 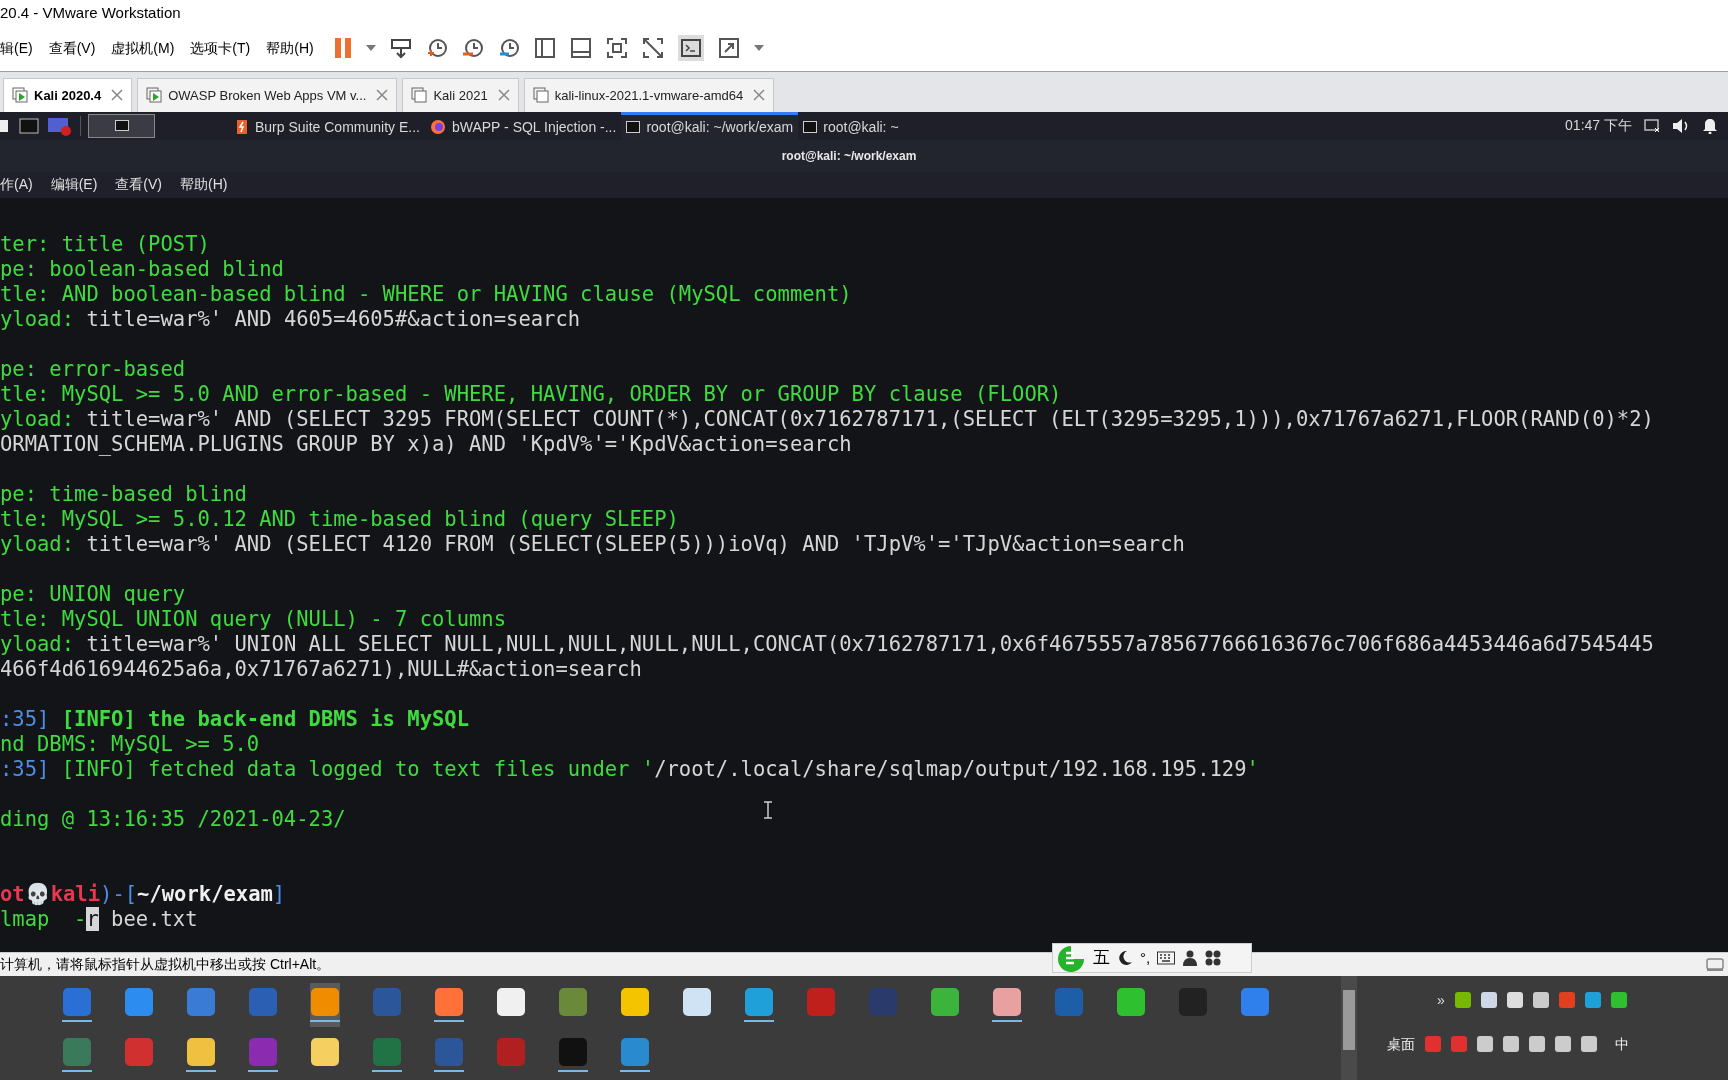 What do you see at coordinates (710, 125) in the screenshot?
I see `taskbar-window-button: root@kali: ~/work/exam` at bounding box center [710, 125].